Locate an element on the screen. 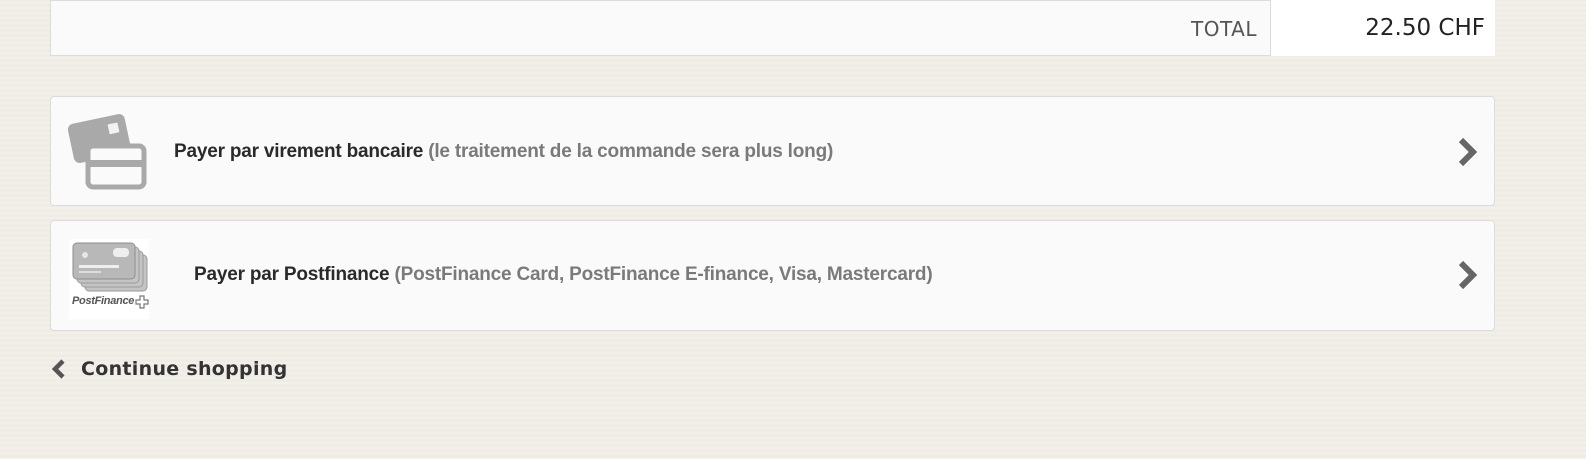  cards-stack-icon is located at coordinates (110, 267).